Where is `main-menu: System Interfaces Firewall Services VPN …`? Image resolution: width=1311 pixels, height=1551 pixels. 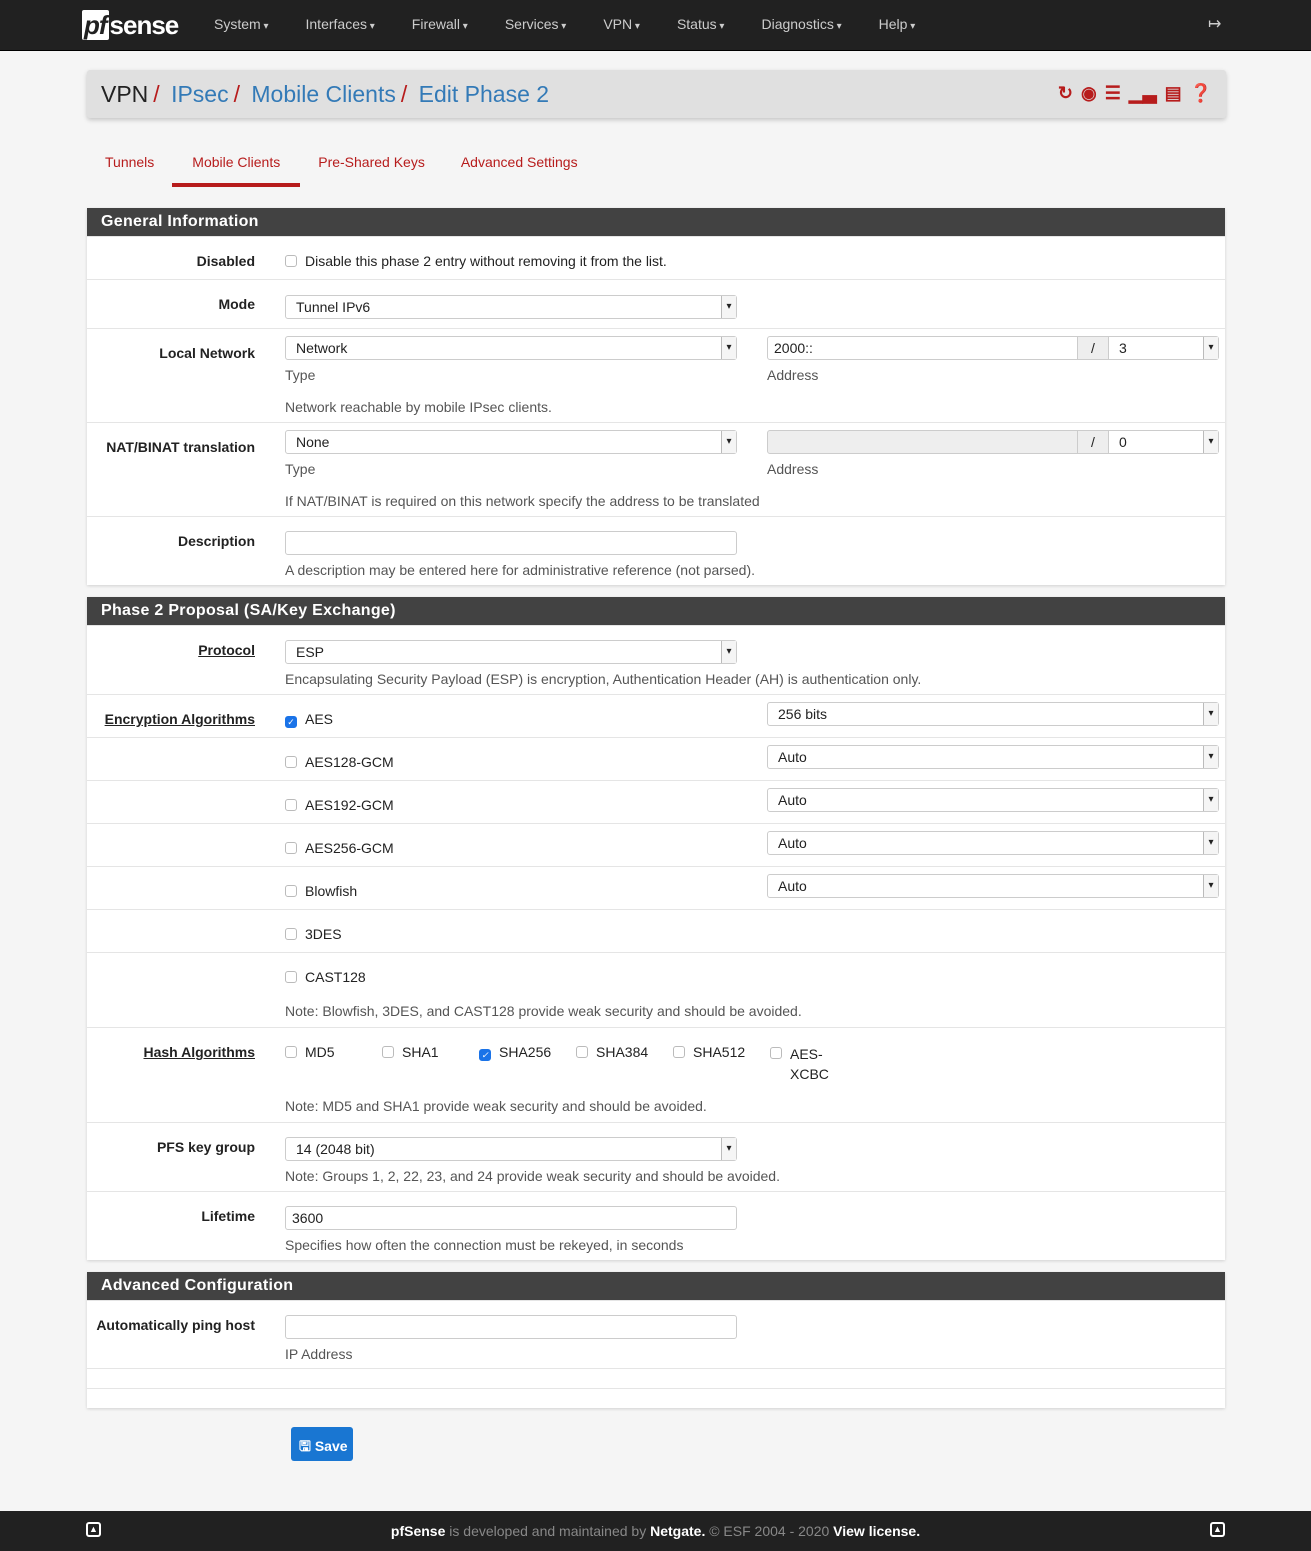
main-menu: System Interfaces Firewall Services VPN … is located at coordinates (583, 24).